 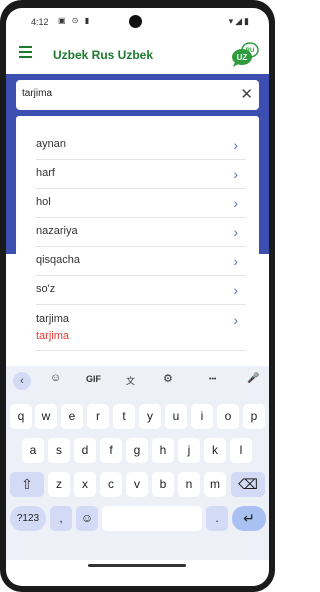 I want to click on nav-gesture-handle, so click(x=137, y=565).